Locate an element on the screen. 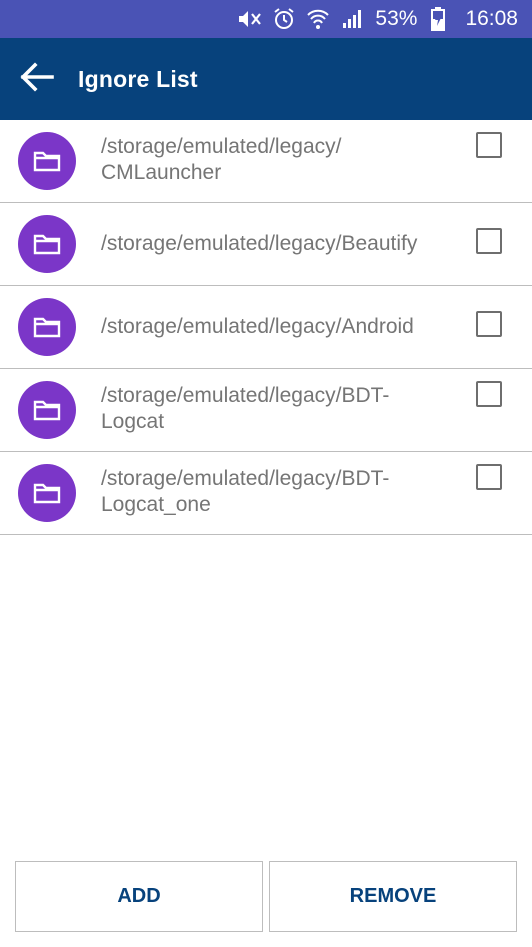  back-button is located at coordinates (37, 79).